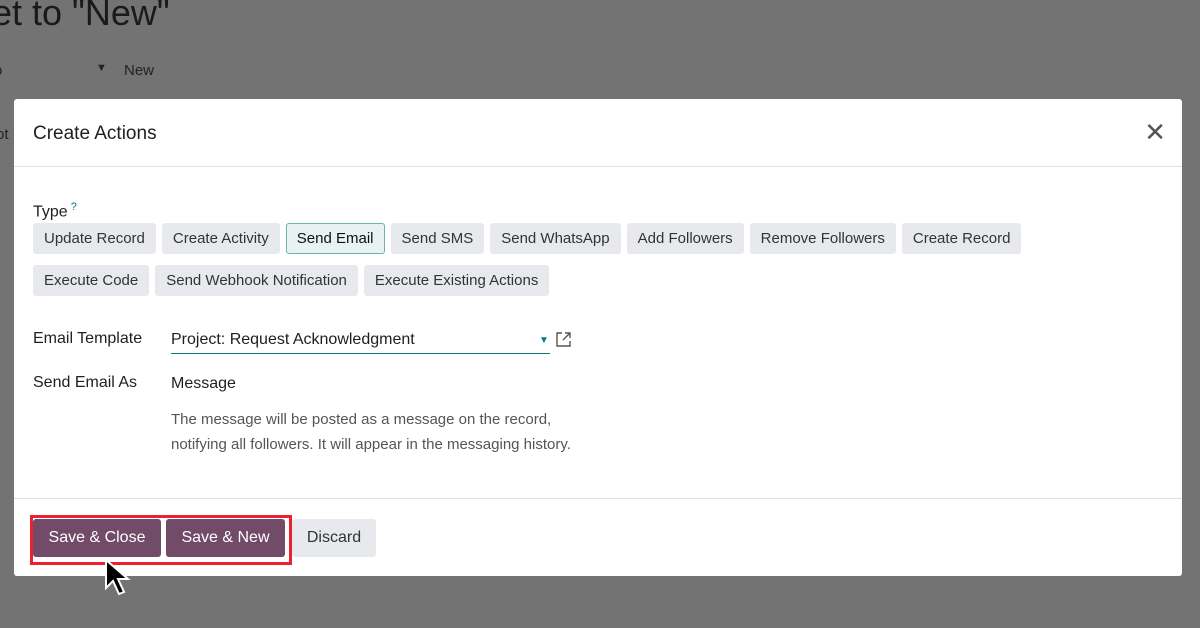  What do you see at coordinates (334, 538) in the screenshot?
I see `discard-button: Discard` at bounding box center [334, 538].